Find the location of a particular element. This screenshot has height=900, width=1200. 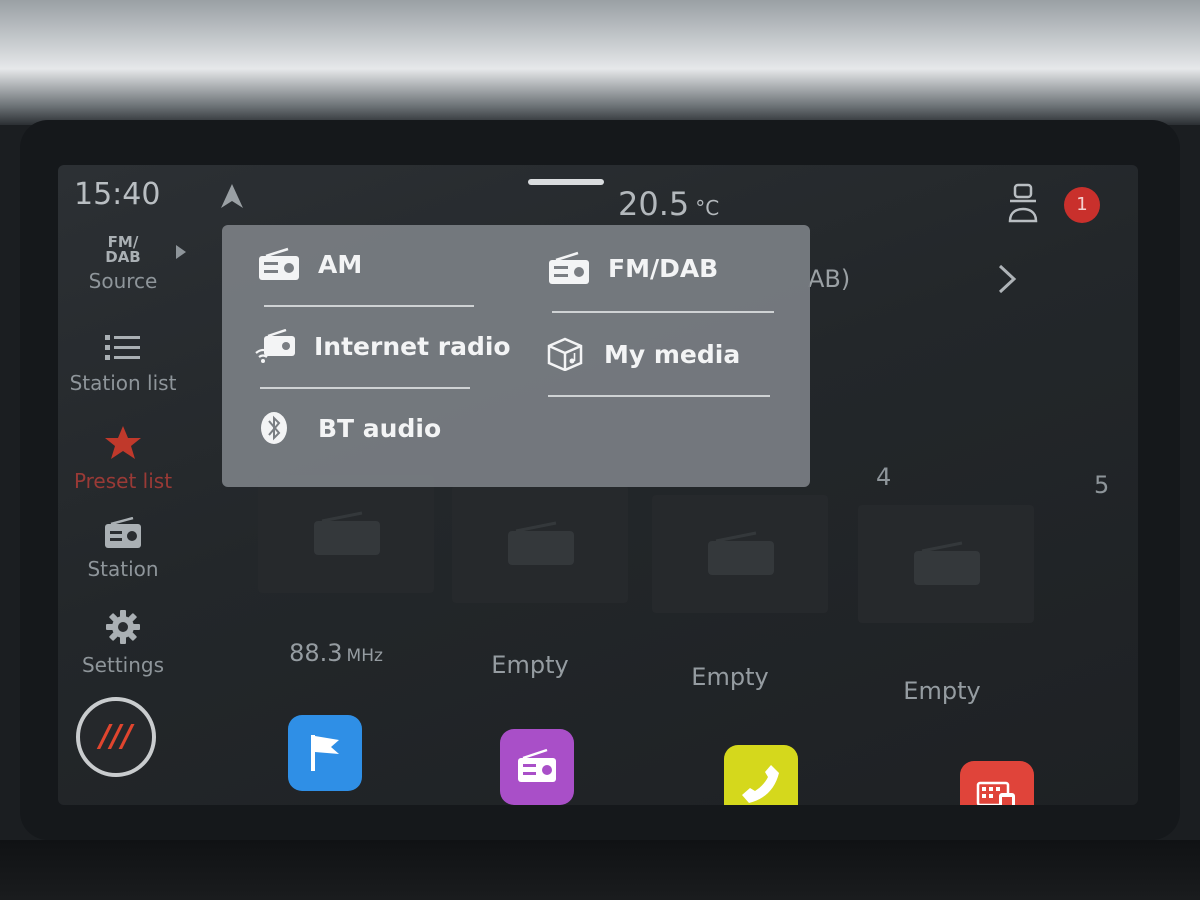

source-option-fm-dab: FM/DAB is located at coordinates (633, 268).